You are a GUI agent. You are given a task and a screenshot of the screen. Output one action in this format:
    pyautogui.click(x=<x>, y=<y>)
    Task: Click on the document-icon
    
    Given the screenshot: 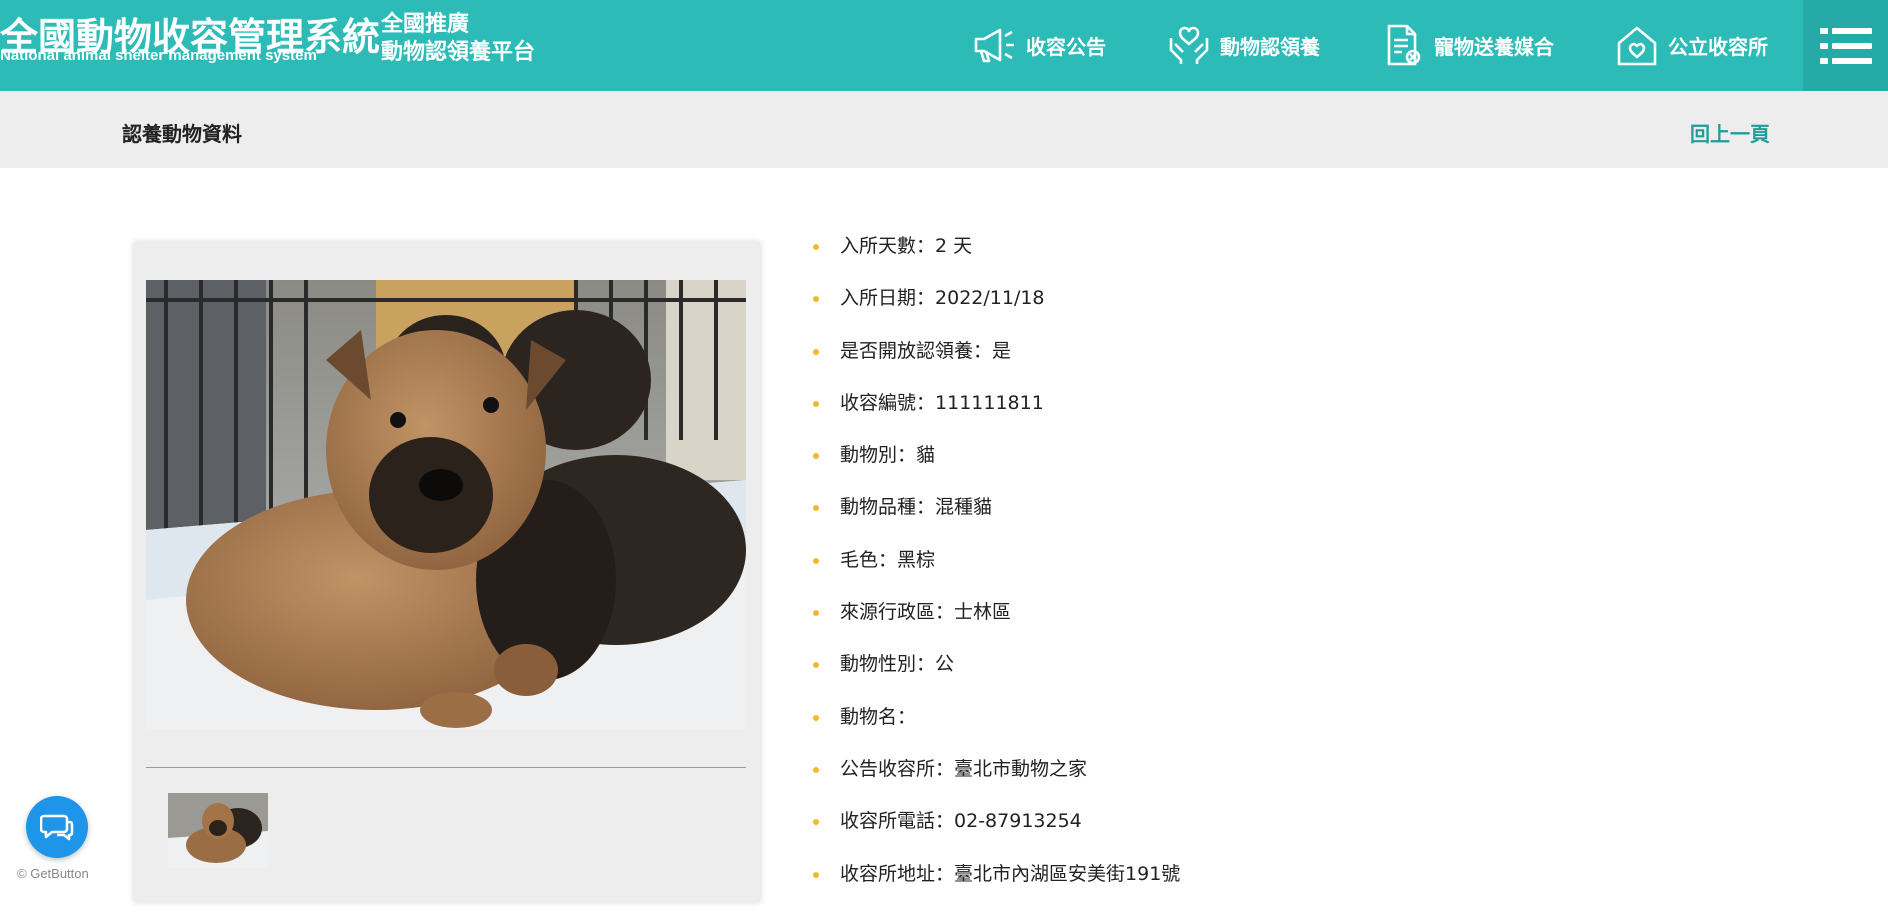 What is the action you would take?
    pyautogui.click(x=1404, y=45)
    